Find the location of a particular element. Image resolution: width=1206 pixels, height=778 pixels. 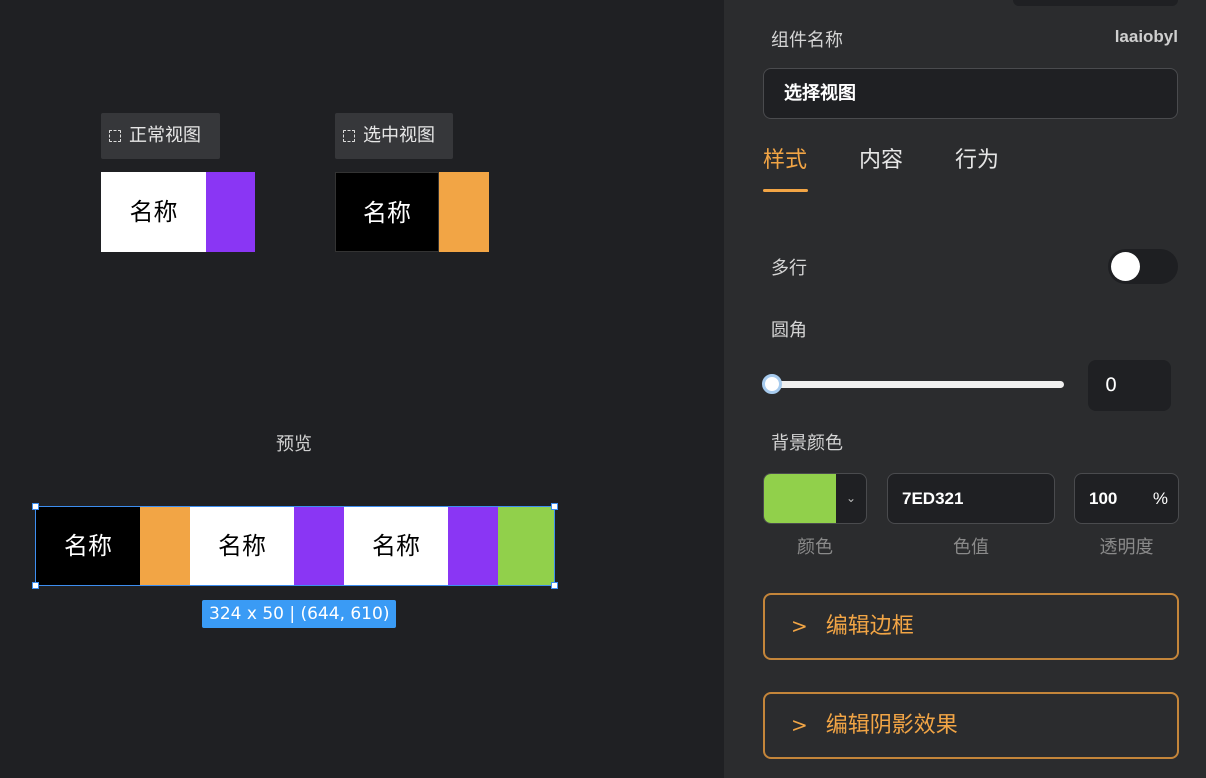

normal-view-label: 正常视图 is located at coordinates (165, 135).